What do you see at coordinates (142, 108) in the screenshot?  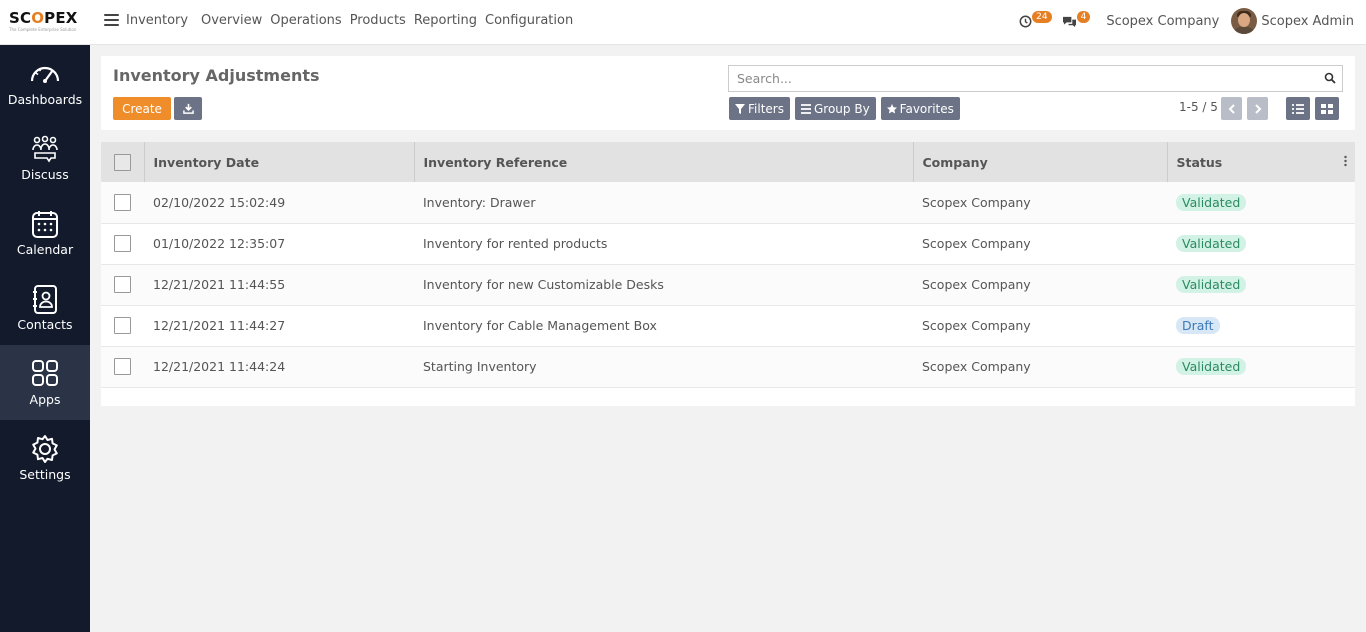 I see `create-button: Create` at bounding box center [142, 108].